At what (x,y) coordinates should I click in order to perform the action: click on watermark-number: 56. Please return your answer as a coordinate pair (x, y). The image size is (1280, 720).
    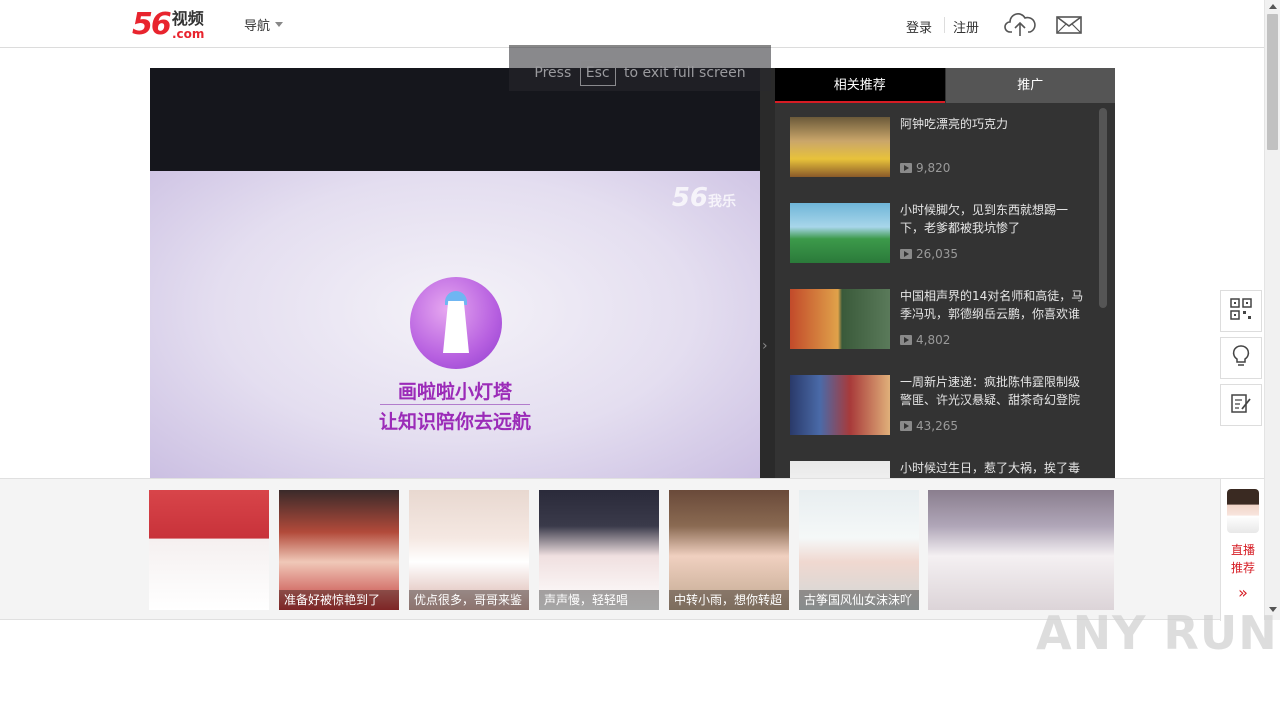
    Looking at the image, I should click on (689, 198).